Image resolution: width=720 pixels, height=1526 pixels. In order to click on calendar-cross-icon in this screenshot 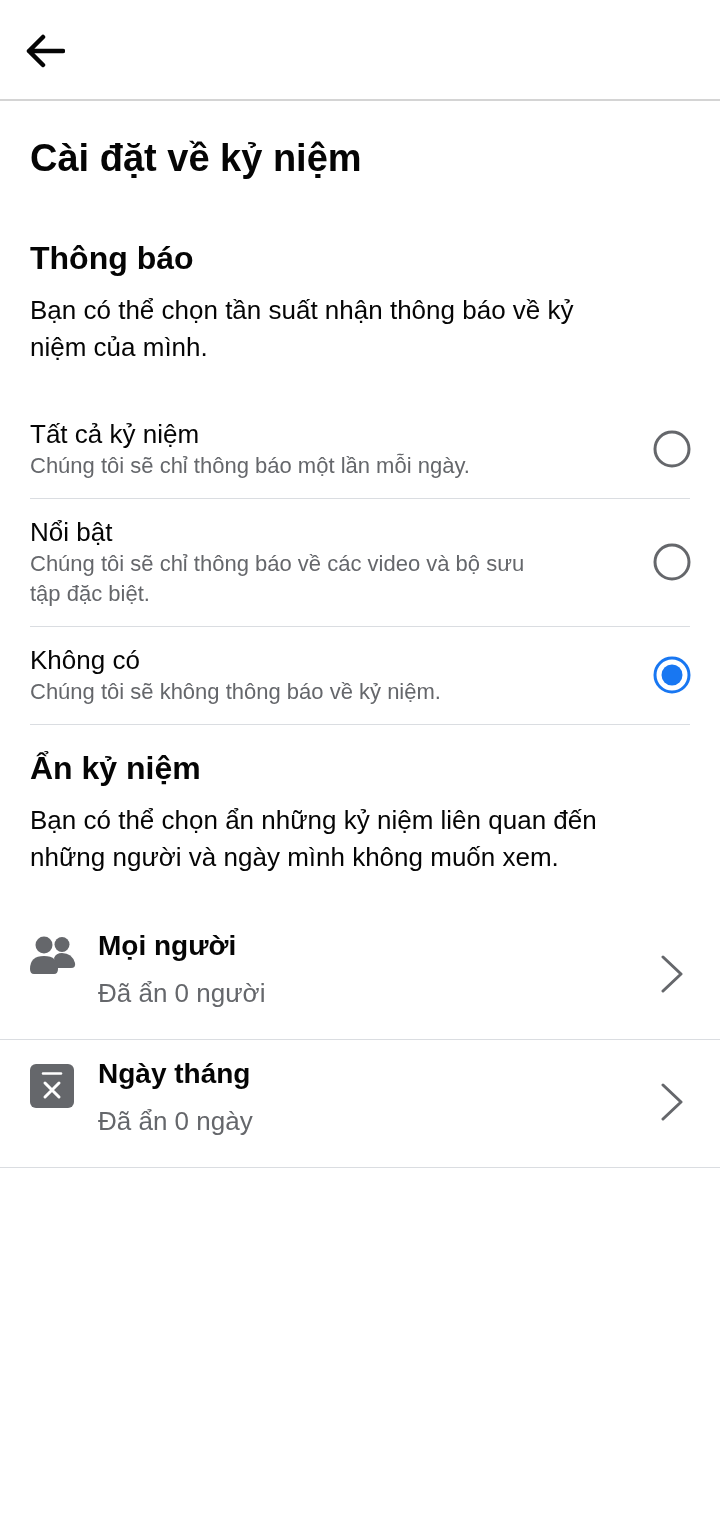, I will do `click(52, 1086)`.